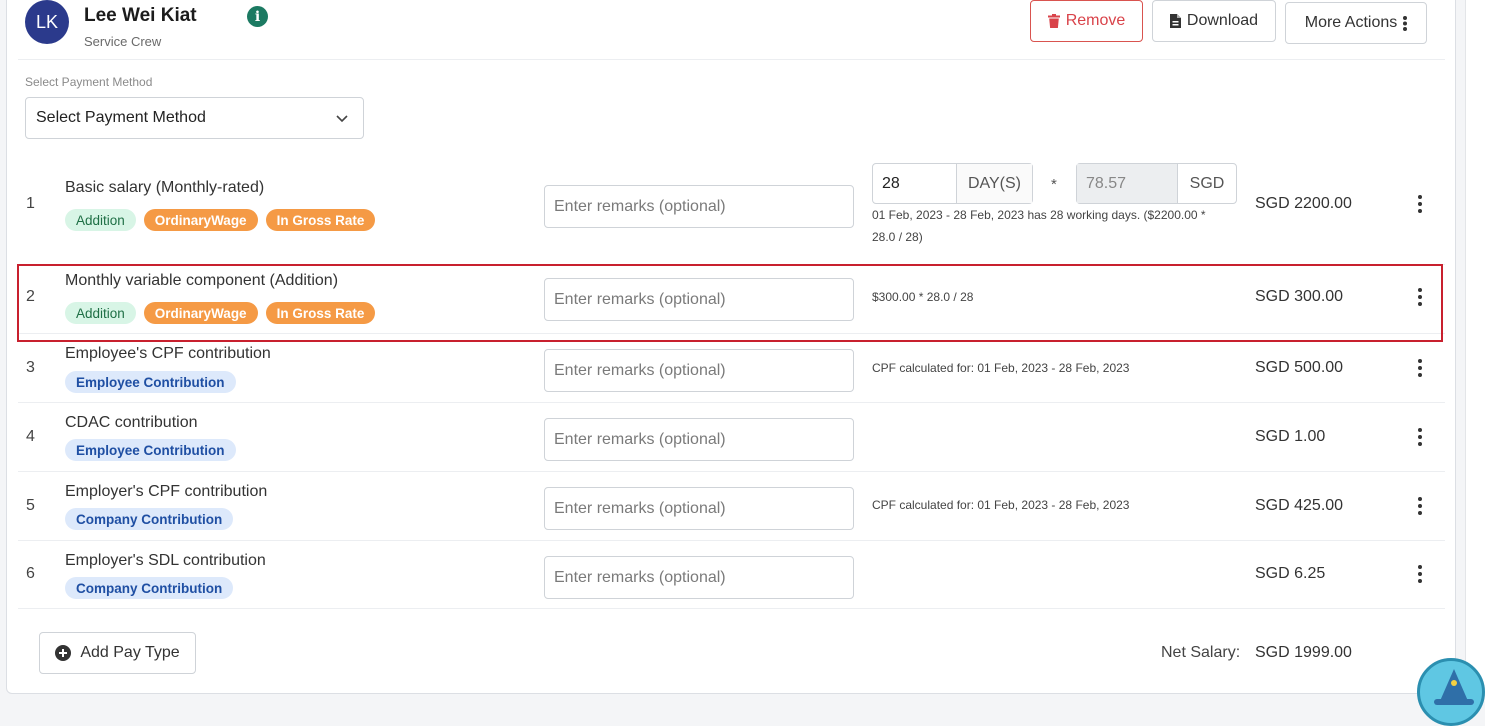  Describe the element at coordinates (168, 353) in the screenshot. I see `pay-item-title: Employee's CPF contribution` at that location.